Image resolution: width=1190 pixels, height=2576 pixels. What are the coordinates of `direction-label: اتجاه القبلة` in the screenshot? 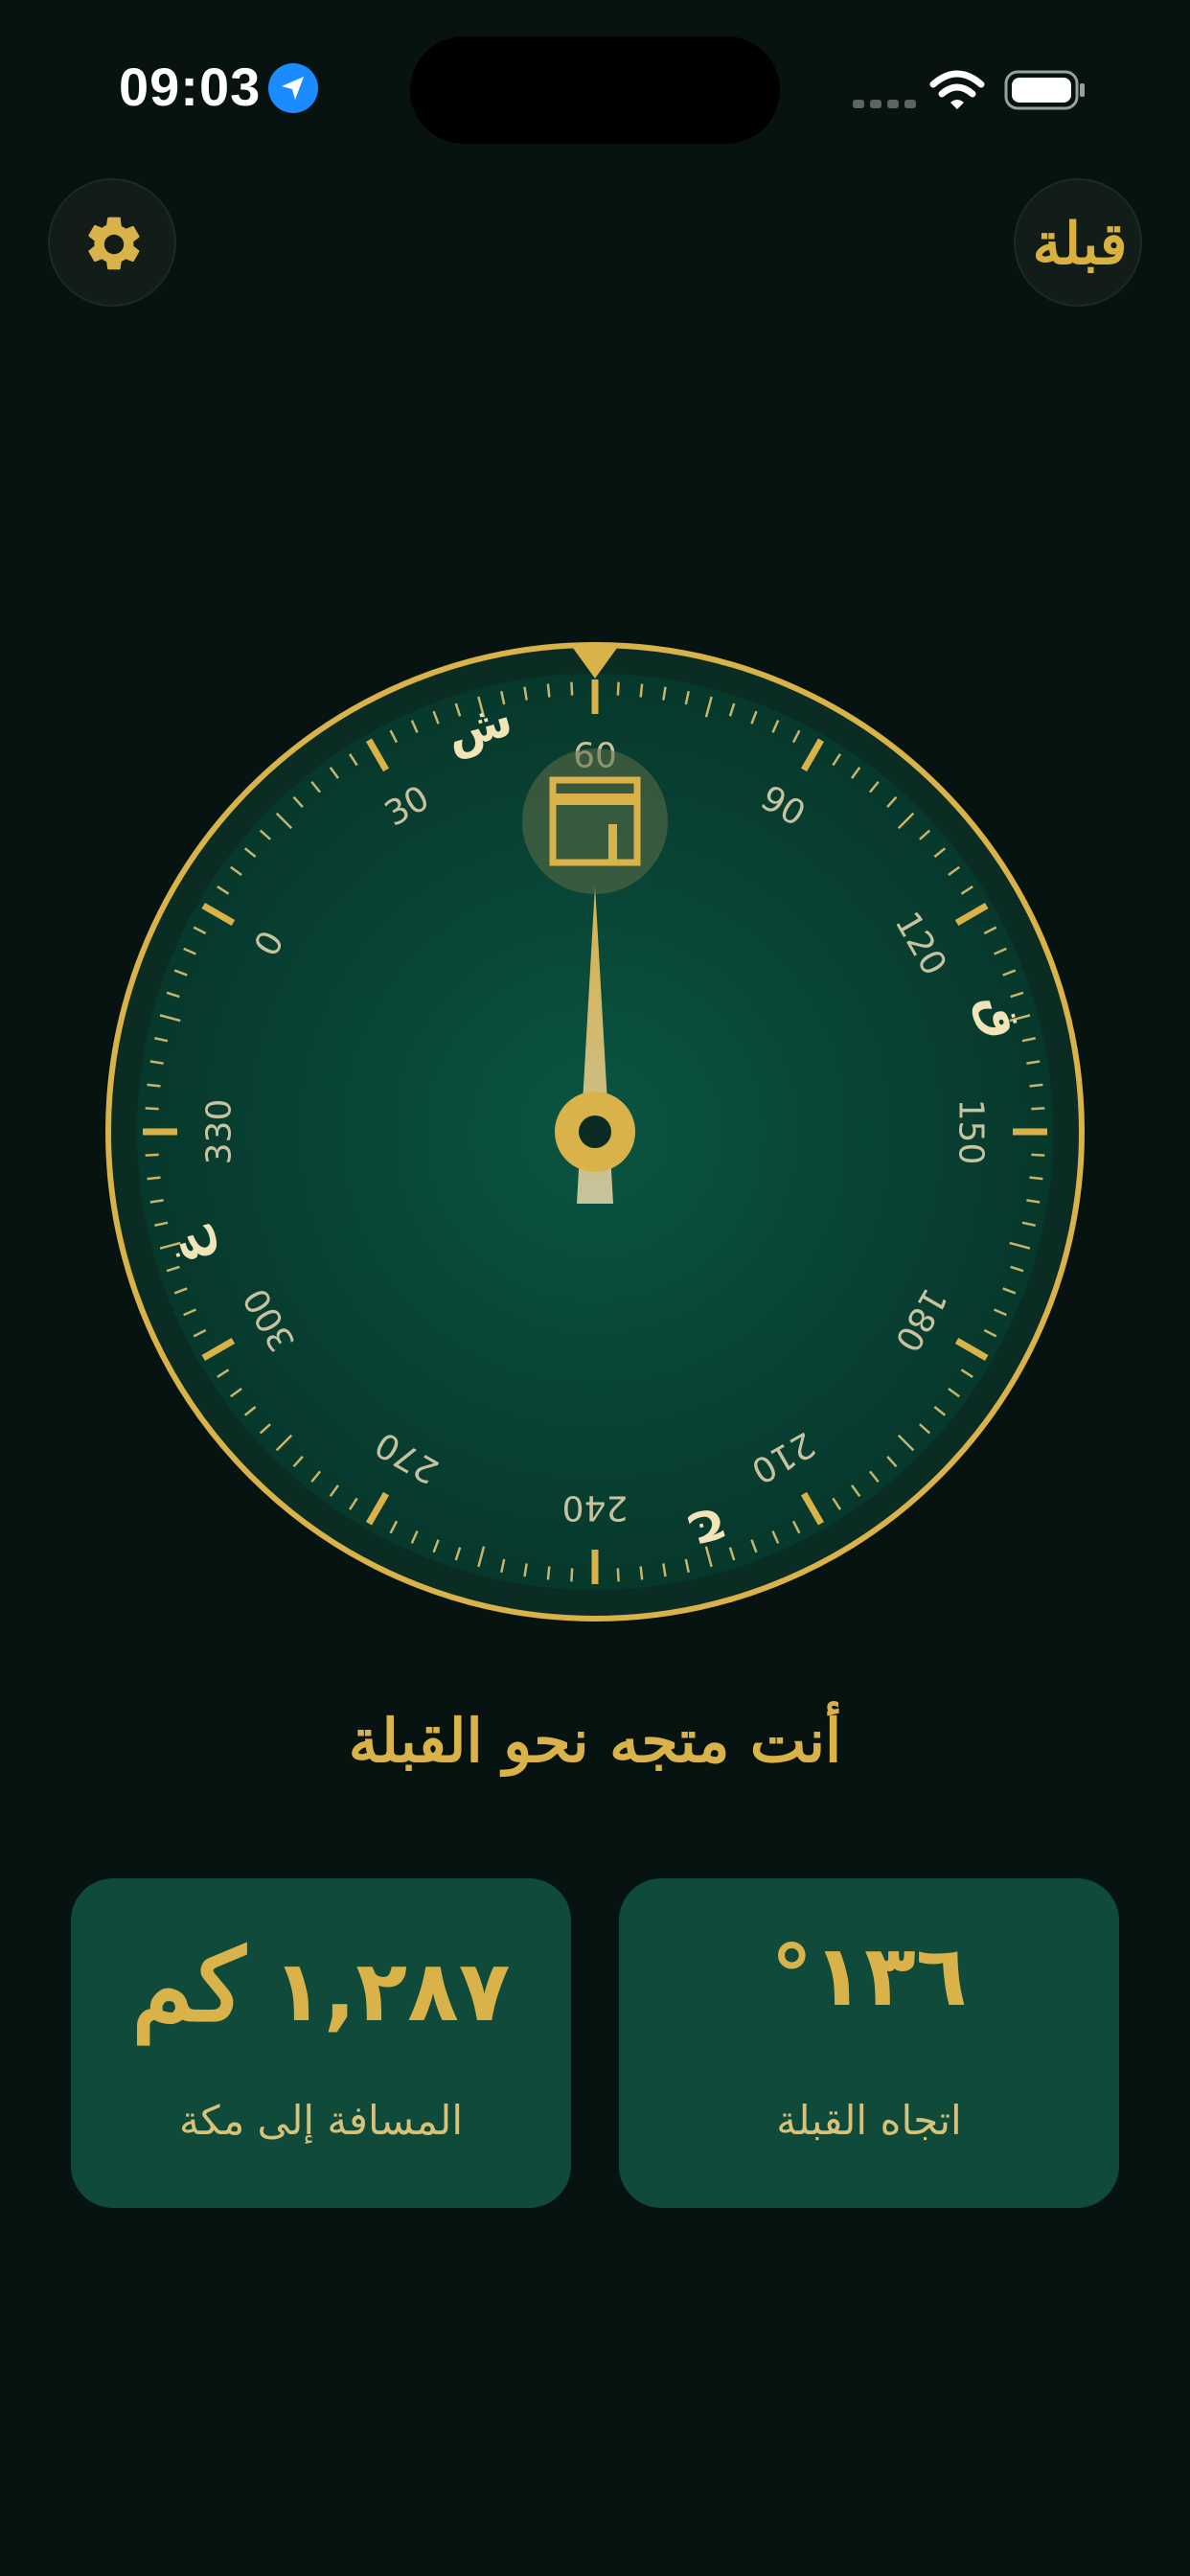 It's located at (869, 2120).